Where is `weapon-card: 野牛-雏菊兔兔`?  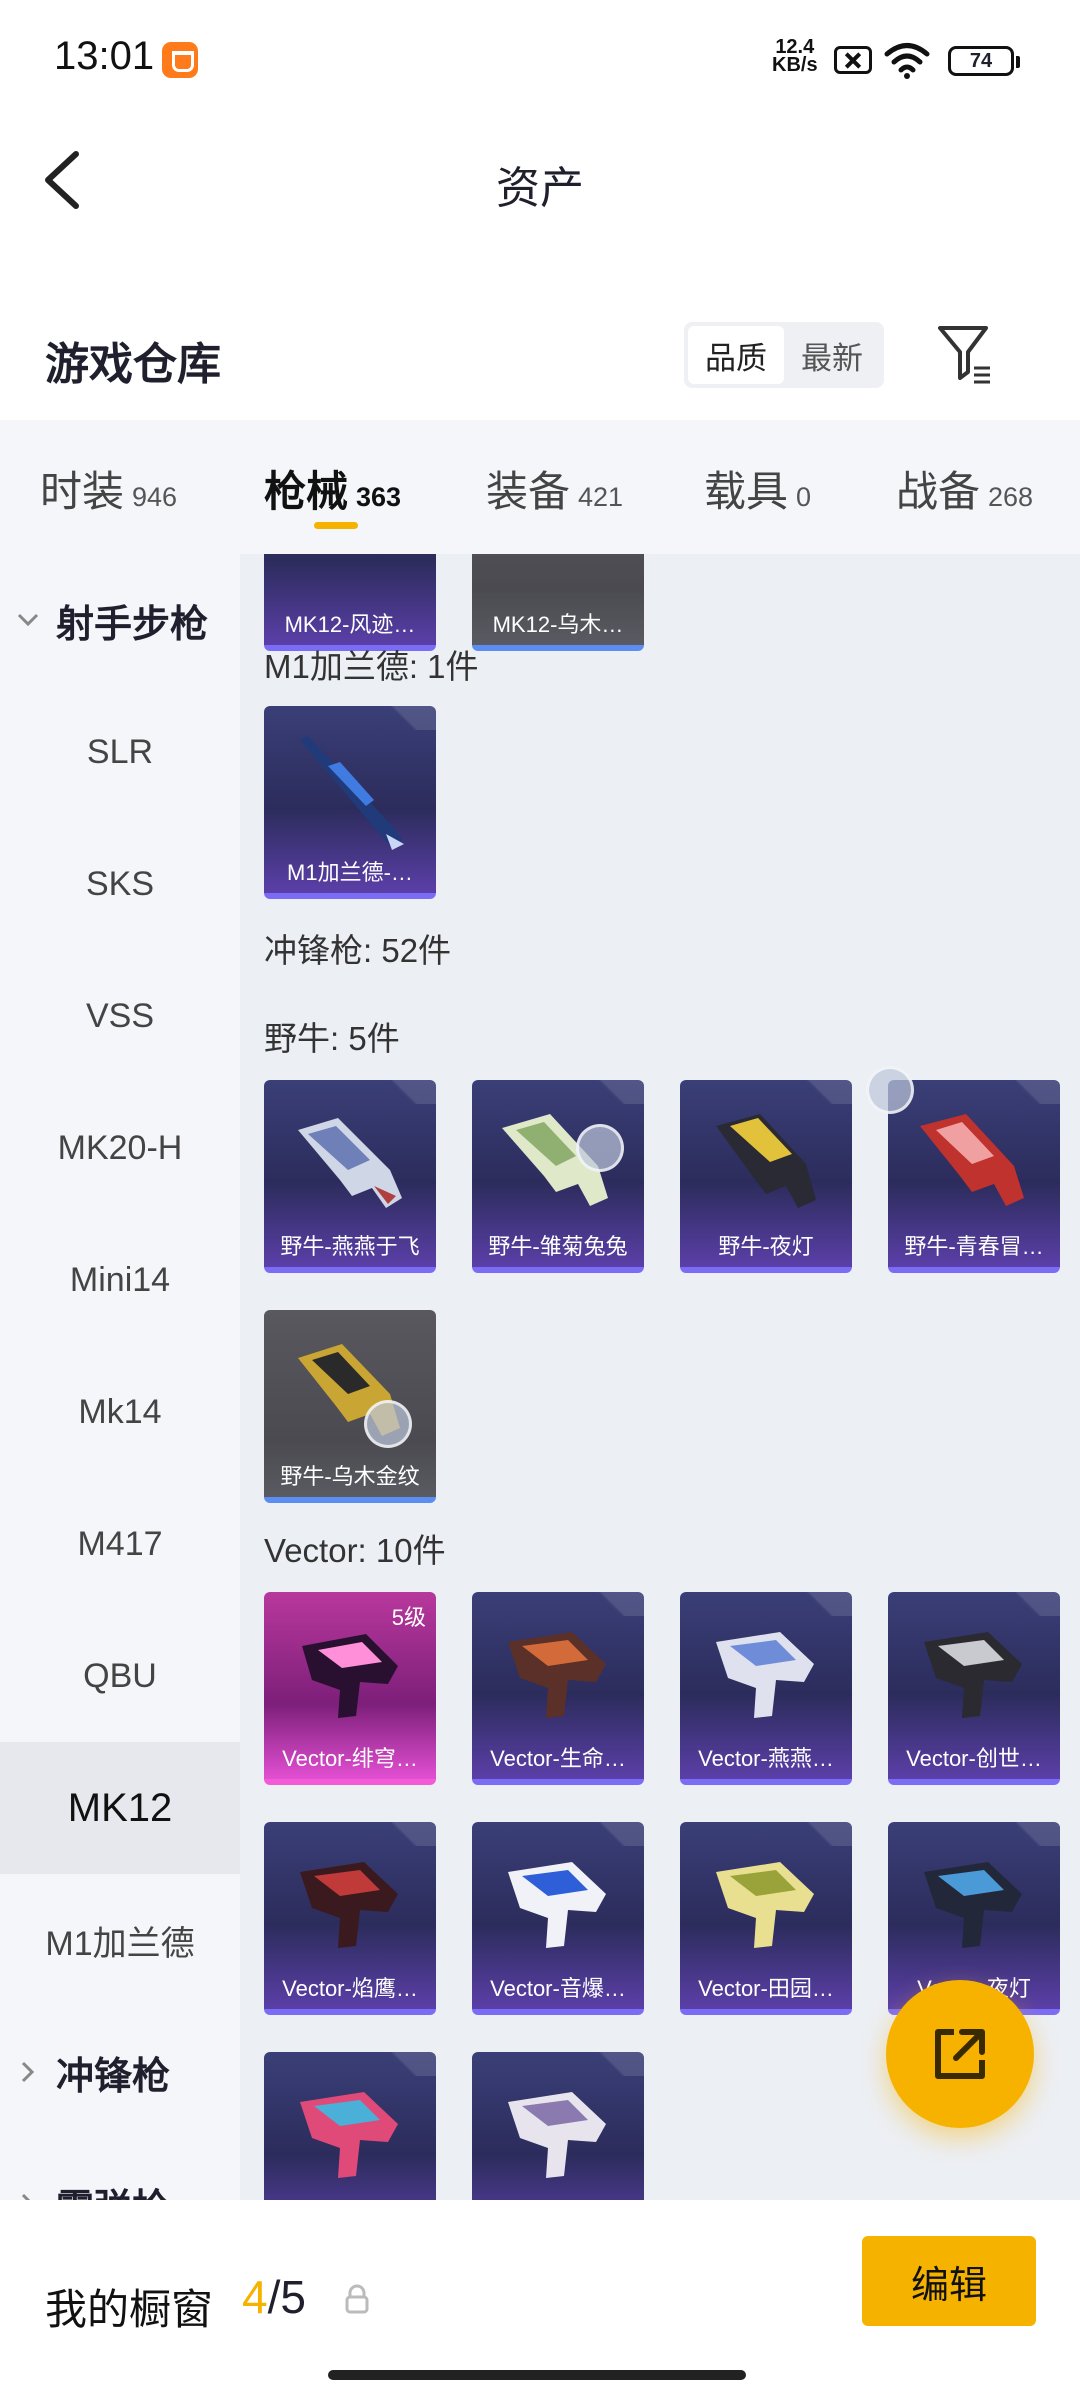
weapon-card: 野牛-雏菊兔兔 is located at coordinates (558, 1176).